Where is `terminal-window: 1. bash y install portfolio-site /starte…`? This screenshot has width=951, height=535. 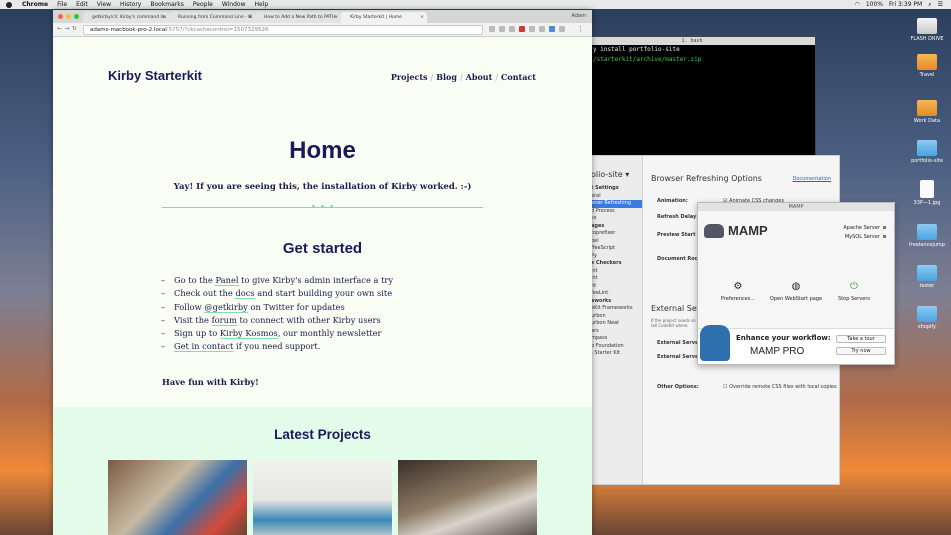 terminal-window: 1. bash y install portfolio-site /starte… is located at coordinates (692, 96).